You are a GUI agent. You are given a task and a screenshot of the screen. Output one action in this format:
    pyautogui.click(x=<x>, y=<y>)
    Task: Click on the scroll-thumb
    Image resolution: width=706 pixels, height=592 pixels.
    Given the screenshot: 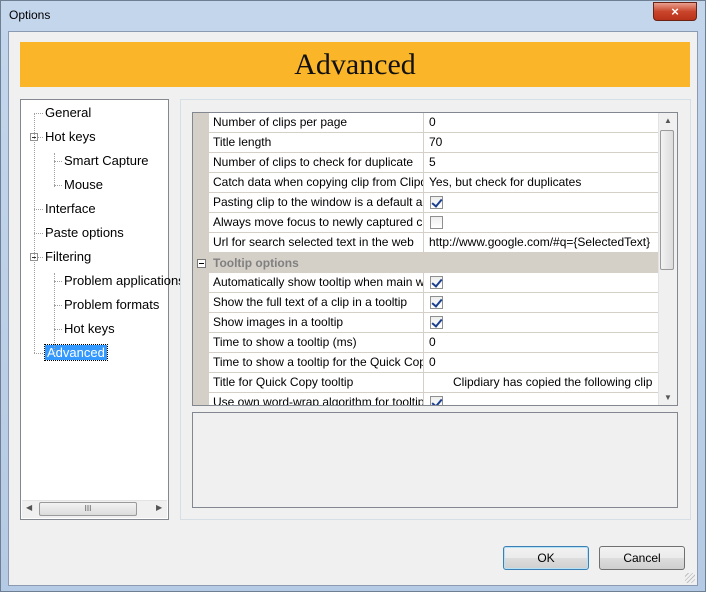 What is the action you would take?
    pyautogui.click(x=667, y=200)
    